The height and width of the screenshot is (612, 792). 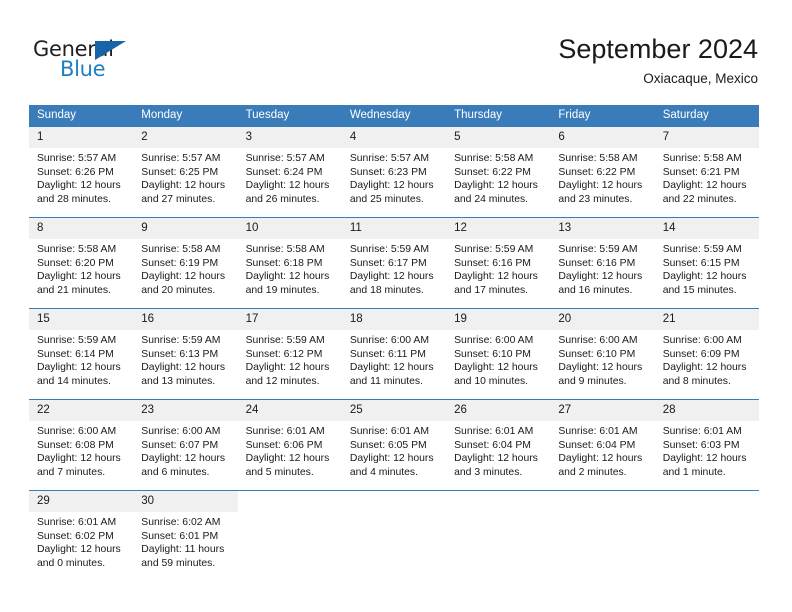 What do you see at coordinates (282, 381) in the screenshot?
I see `daylight-text-line2: and 12 minutes.` at bounding box center [282, 381].